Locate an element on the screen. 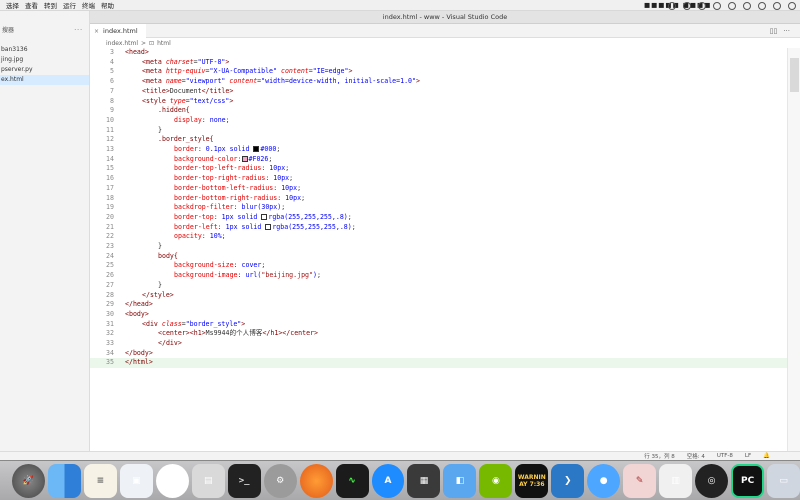 Image resolution: width=800 pixels, height=500 pixels. app-menu: 选择 查看 转到 运行 终端 帮助 is located at coordinates (57, 5).